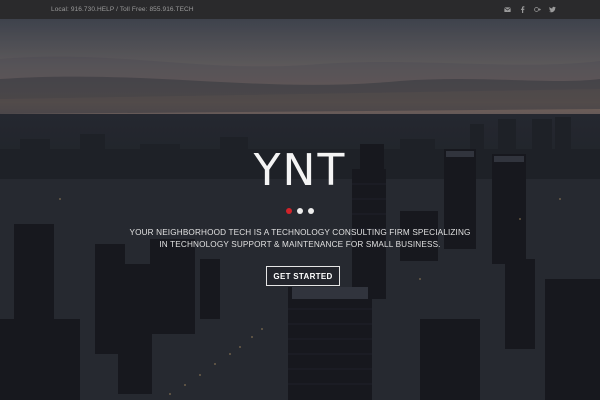 The image size is (600, 400). I want to click on slider-dots, so click(300, 211).